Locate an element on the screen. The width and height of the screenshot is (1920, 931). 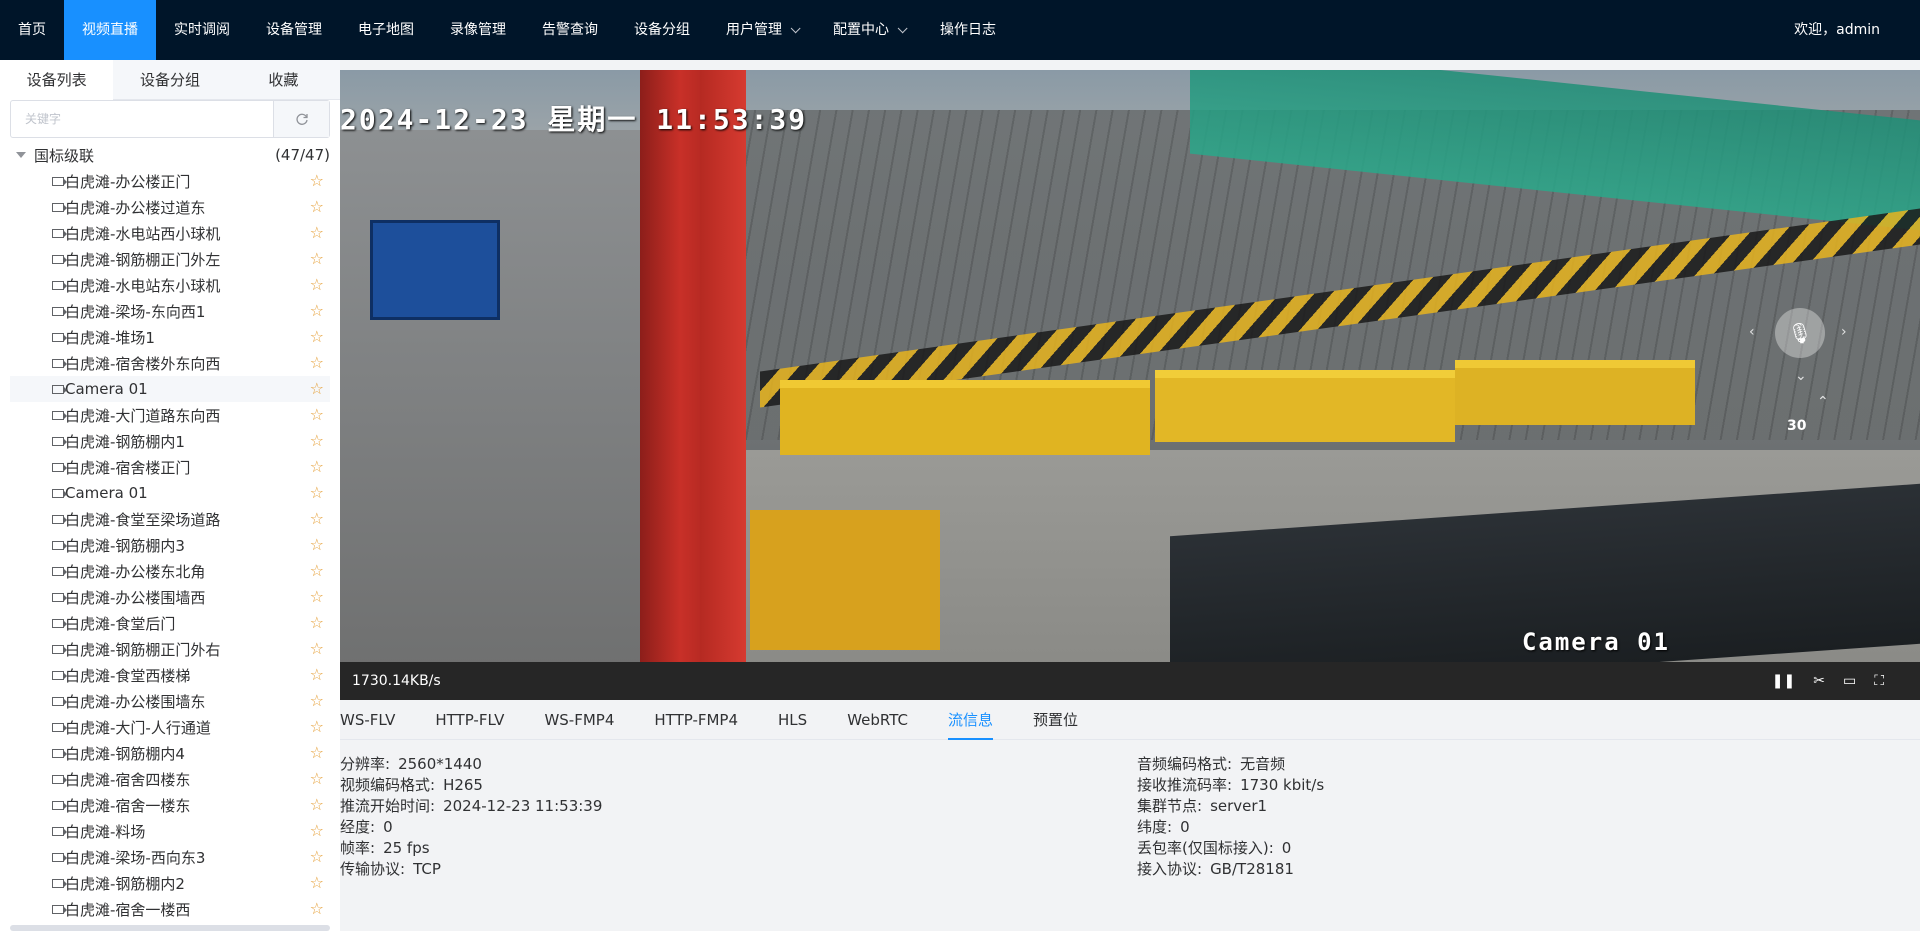
device-tree-item: 白虎滩-办公楼东北角 ☆ is located at coordinates (170, 571).